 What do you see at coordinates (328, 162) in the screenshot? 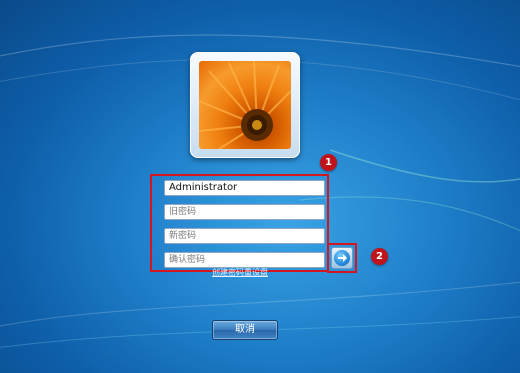
I see `annotation-badge-1: 1` at bounding box center [328, 162].